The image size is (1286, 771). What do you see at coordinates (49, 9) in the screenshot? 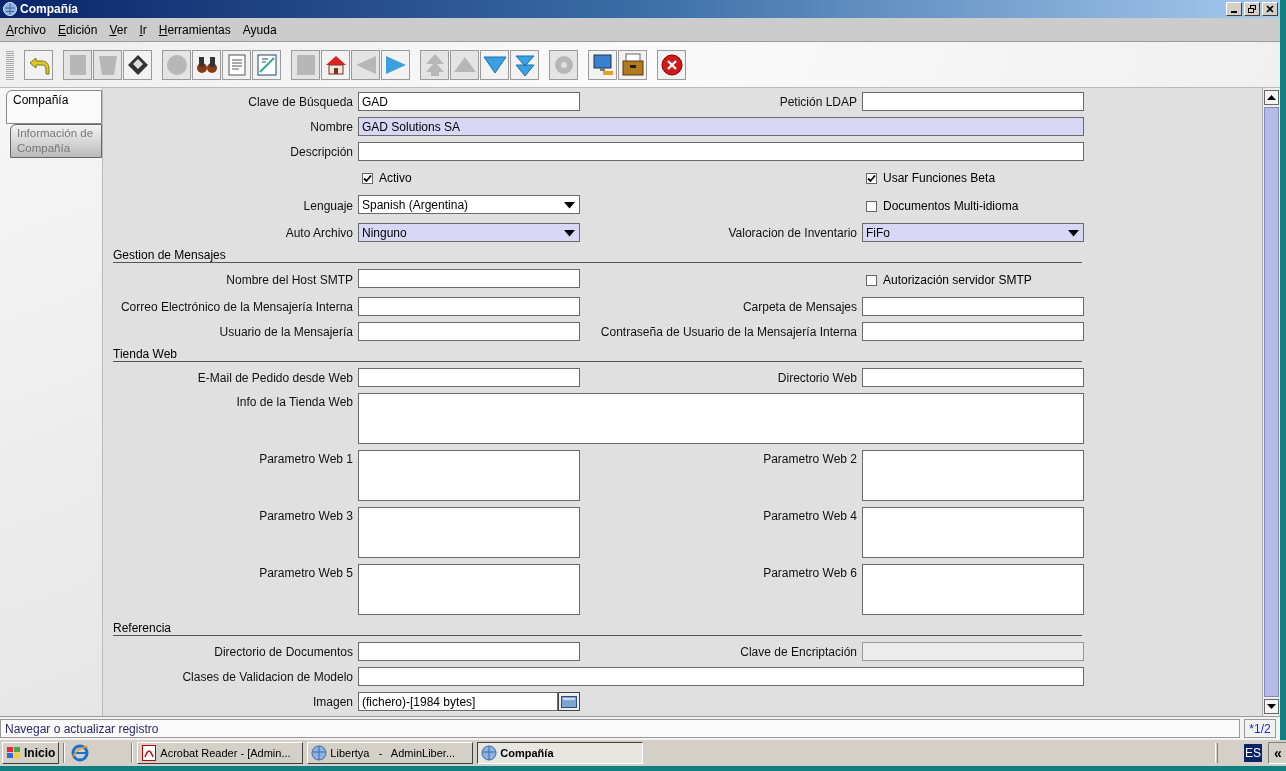
I see `window-title: Compañía` at bounding box center [49, 9].